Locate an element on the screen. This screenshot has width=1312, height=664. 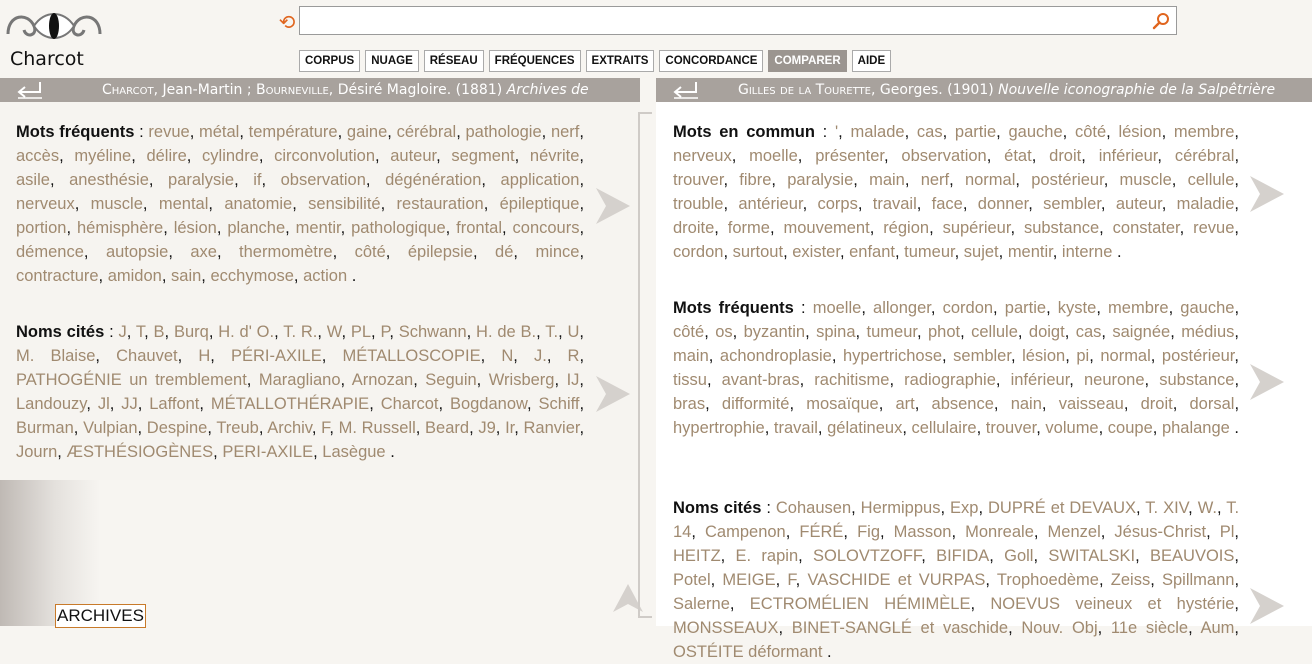
word-link: exister is located at coordinates (816, 252).